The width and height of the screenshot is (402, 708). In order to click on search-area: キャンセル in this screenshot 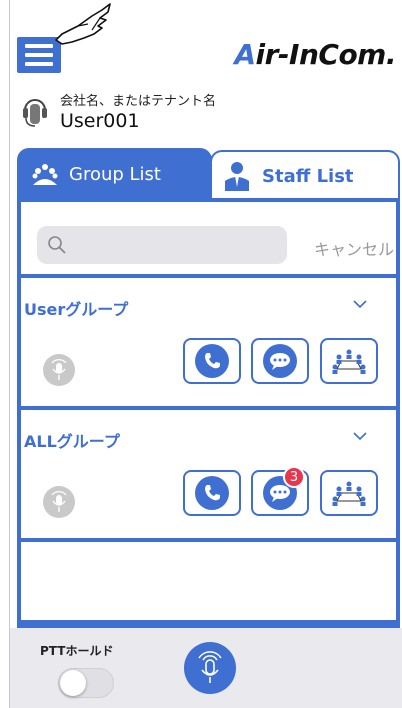, I will do `click(208, 238)`.